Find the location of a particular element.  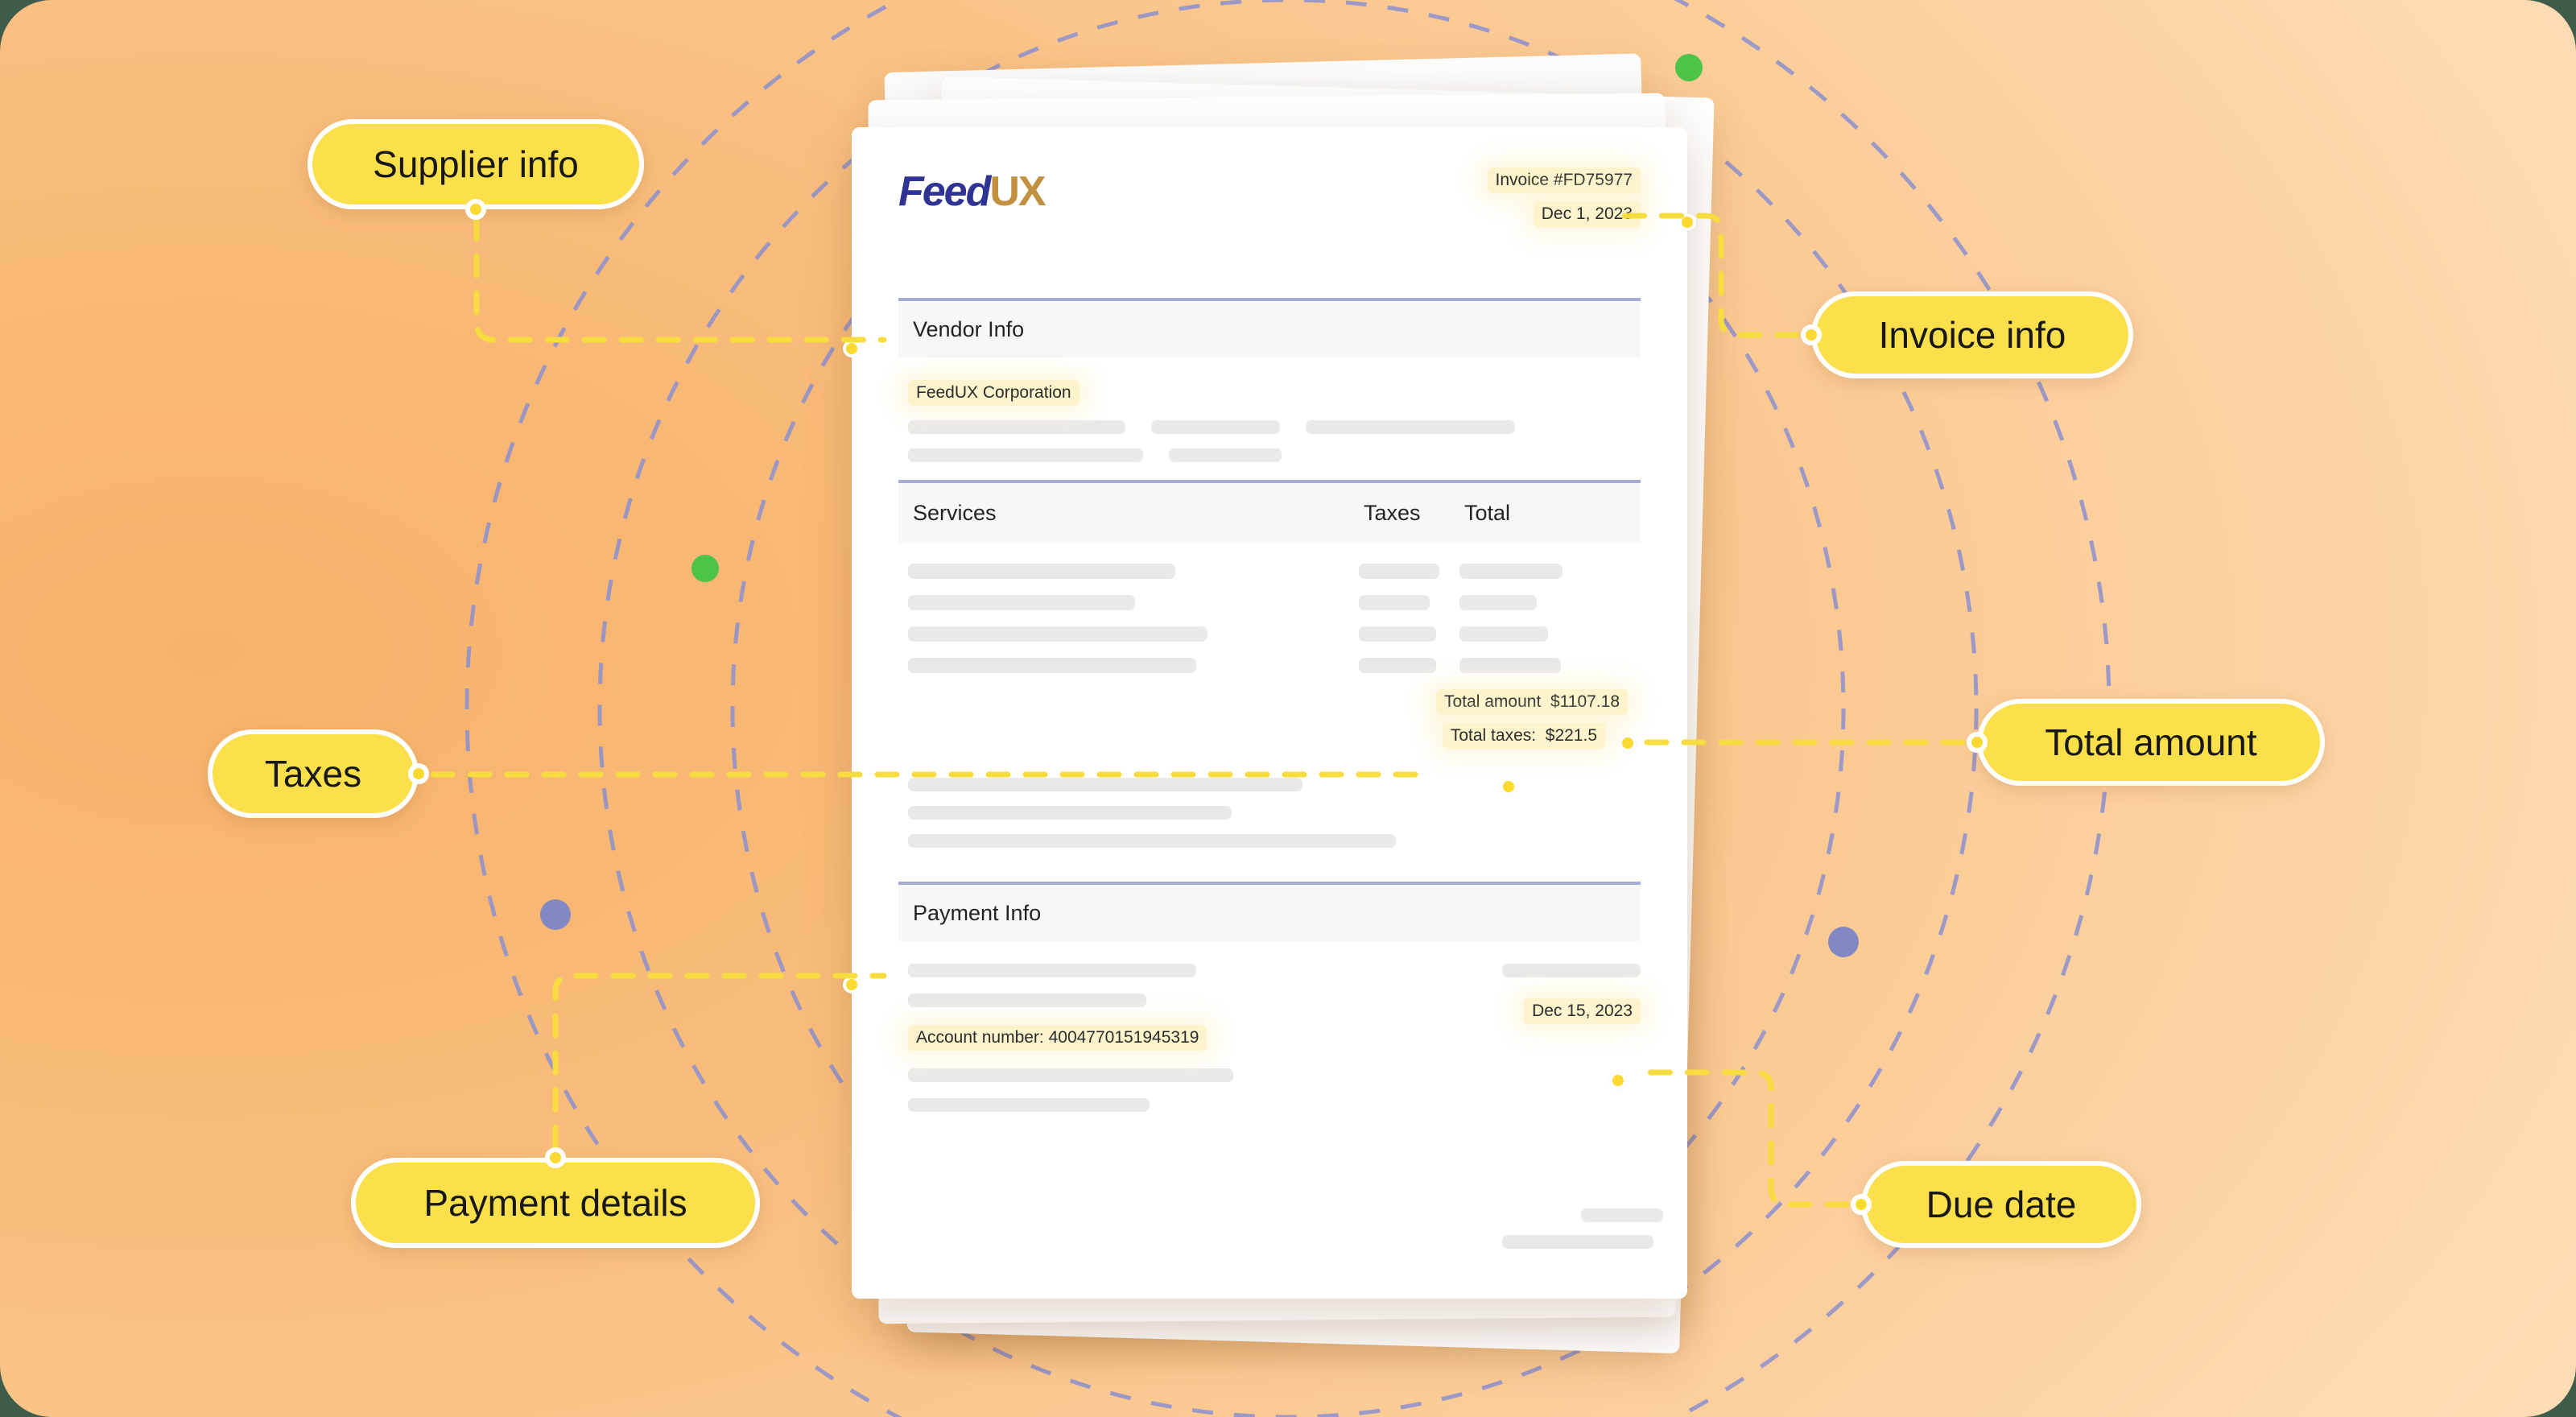

anchor-dot-vendor-info is located at coordinates (852, 348).